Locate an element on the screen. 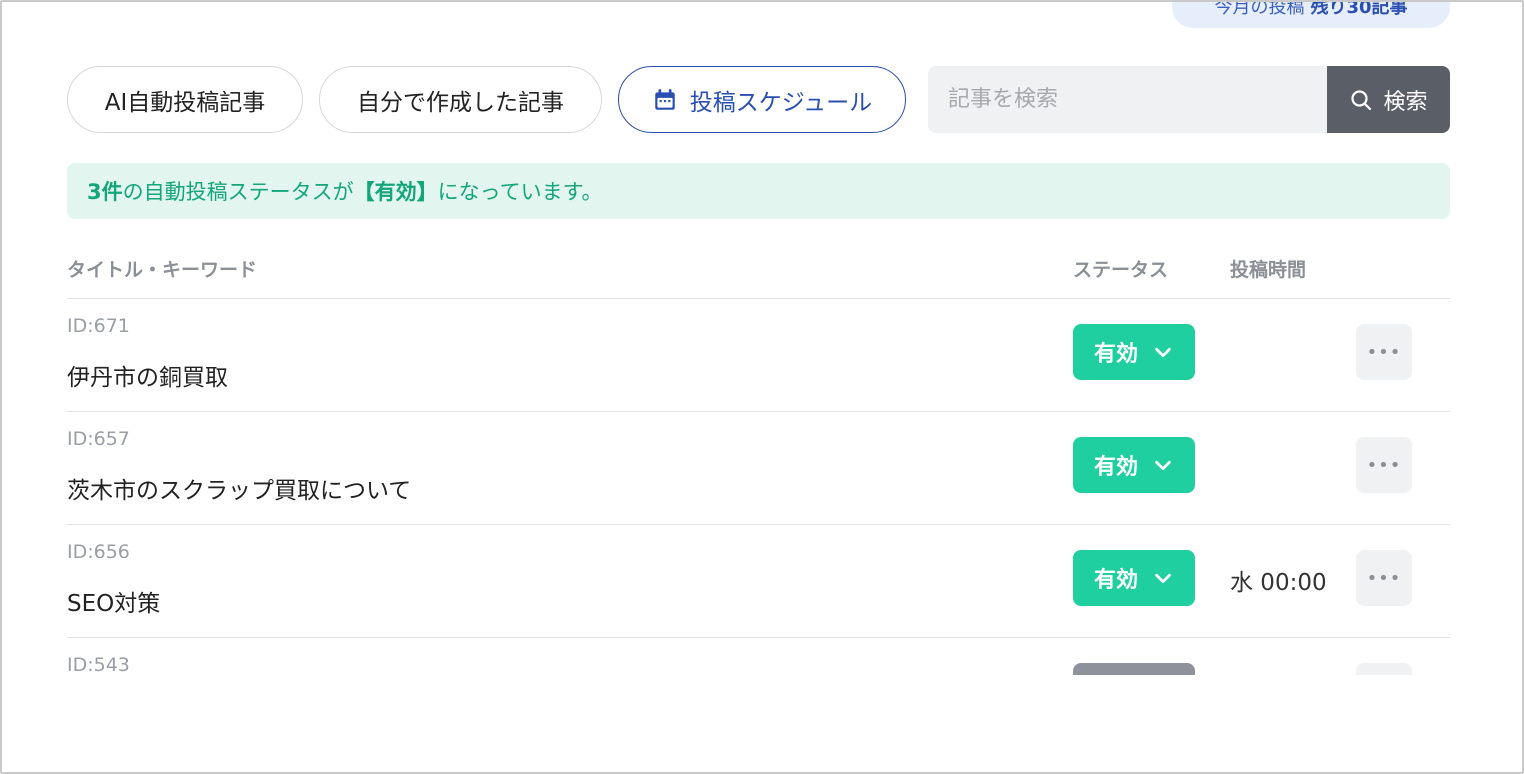 This screenshot has height=774, width=1524. table-row: ID:656 SEO対策 有効 水 00:00 ••• is located at coordinates (758, 581).